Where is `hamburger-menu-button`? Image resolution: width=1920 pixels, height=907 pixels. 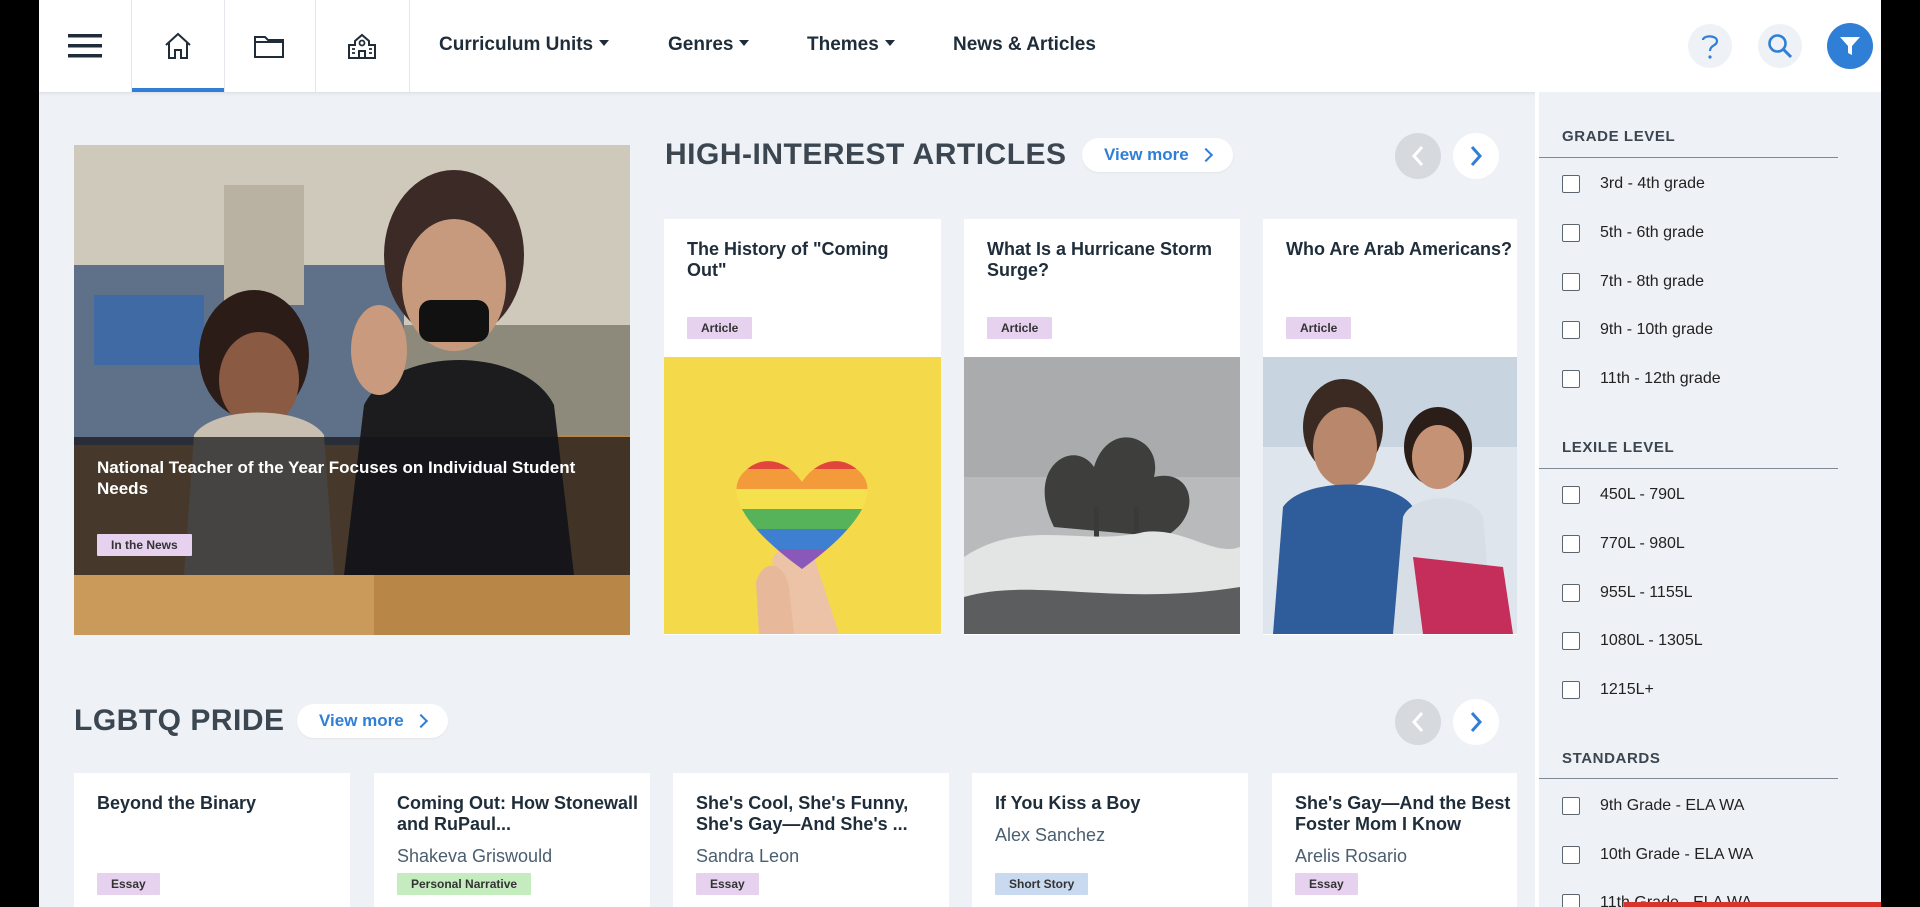 hamburger-menu-button is located at coordinates (85, 46).